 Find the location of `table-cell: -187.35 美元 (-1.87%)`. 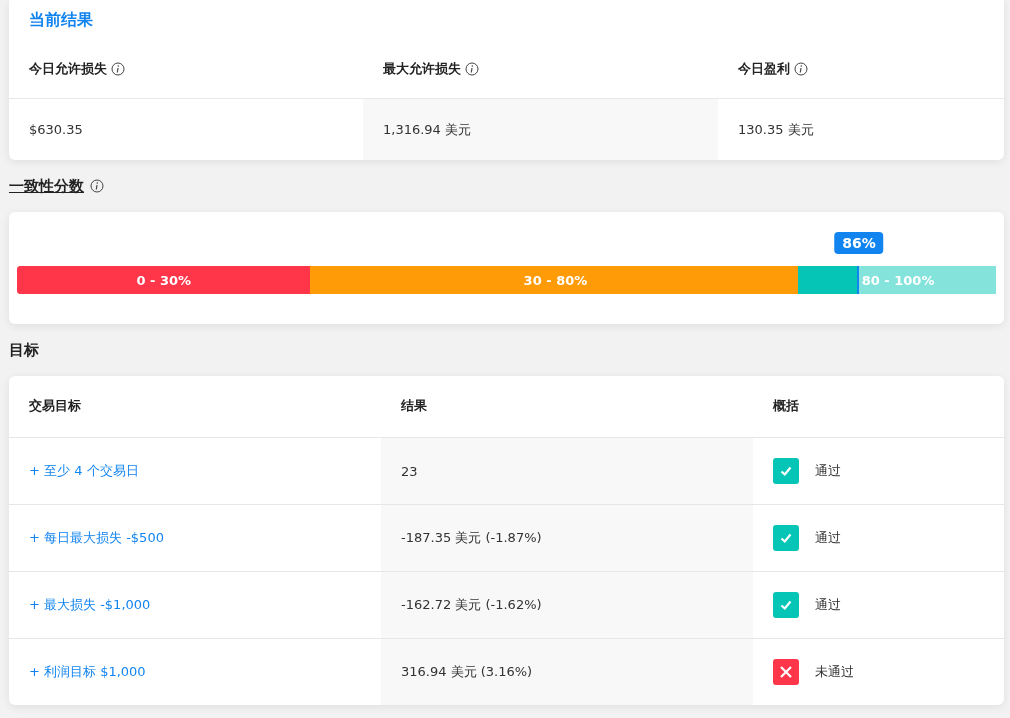

table-cell: -187.35 美元 (-1.87%) is located at coordinates (567, 538).